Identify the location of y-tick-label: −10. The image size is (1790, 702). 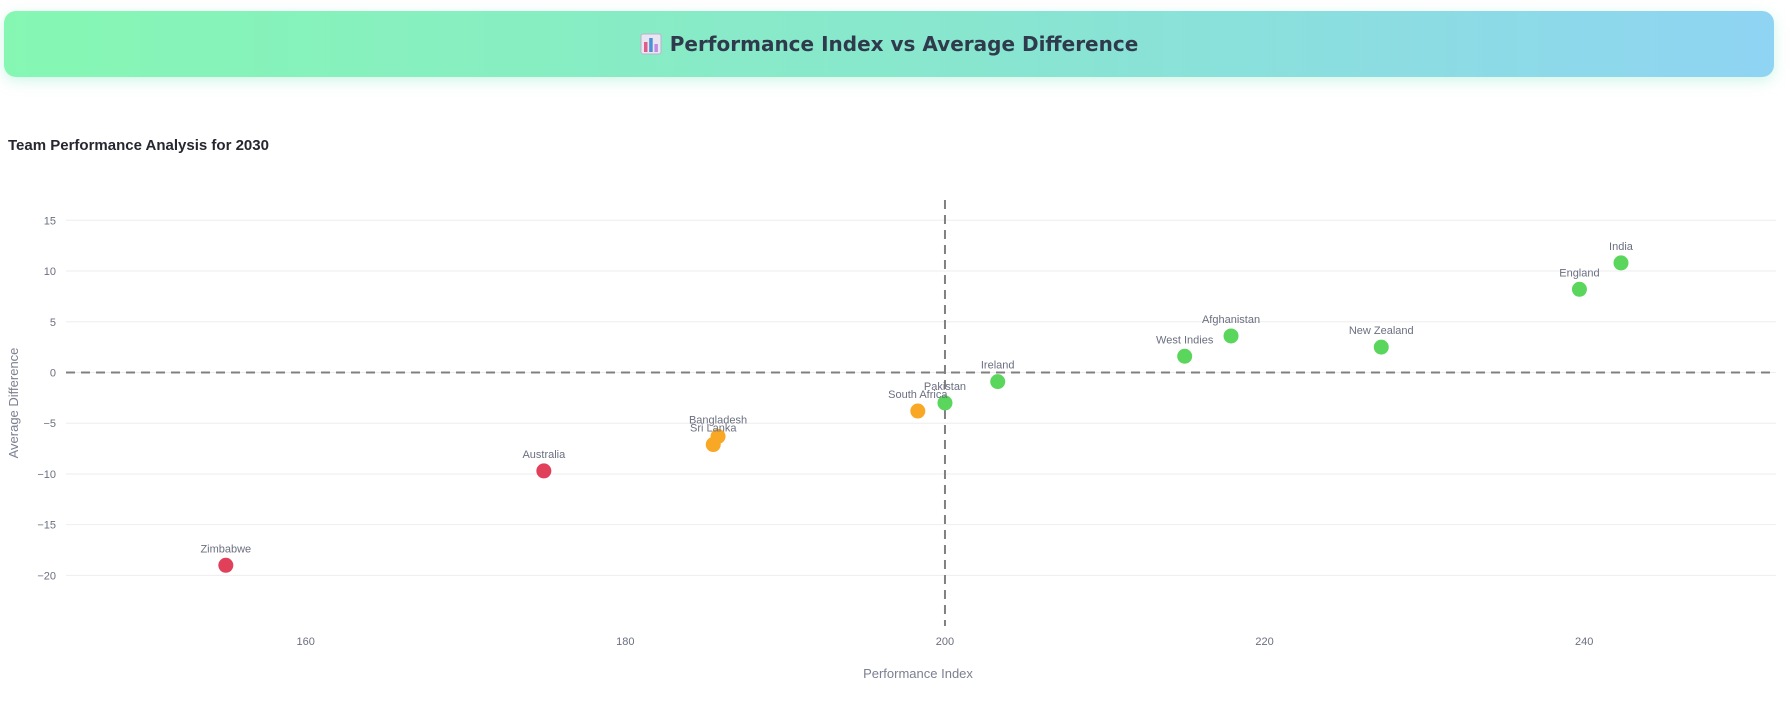
(46, 475).